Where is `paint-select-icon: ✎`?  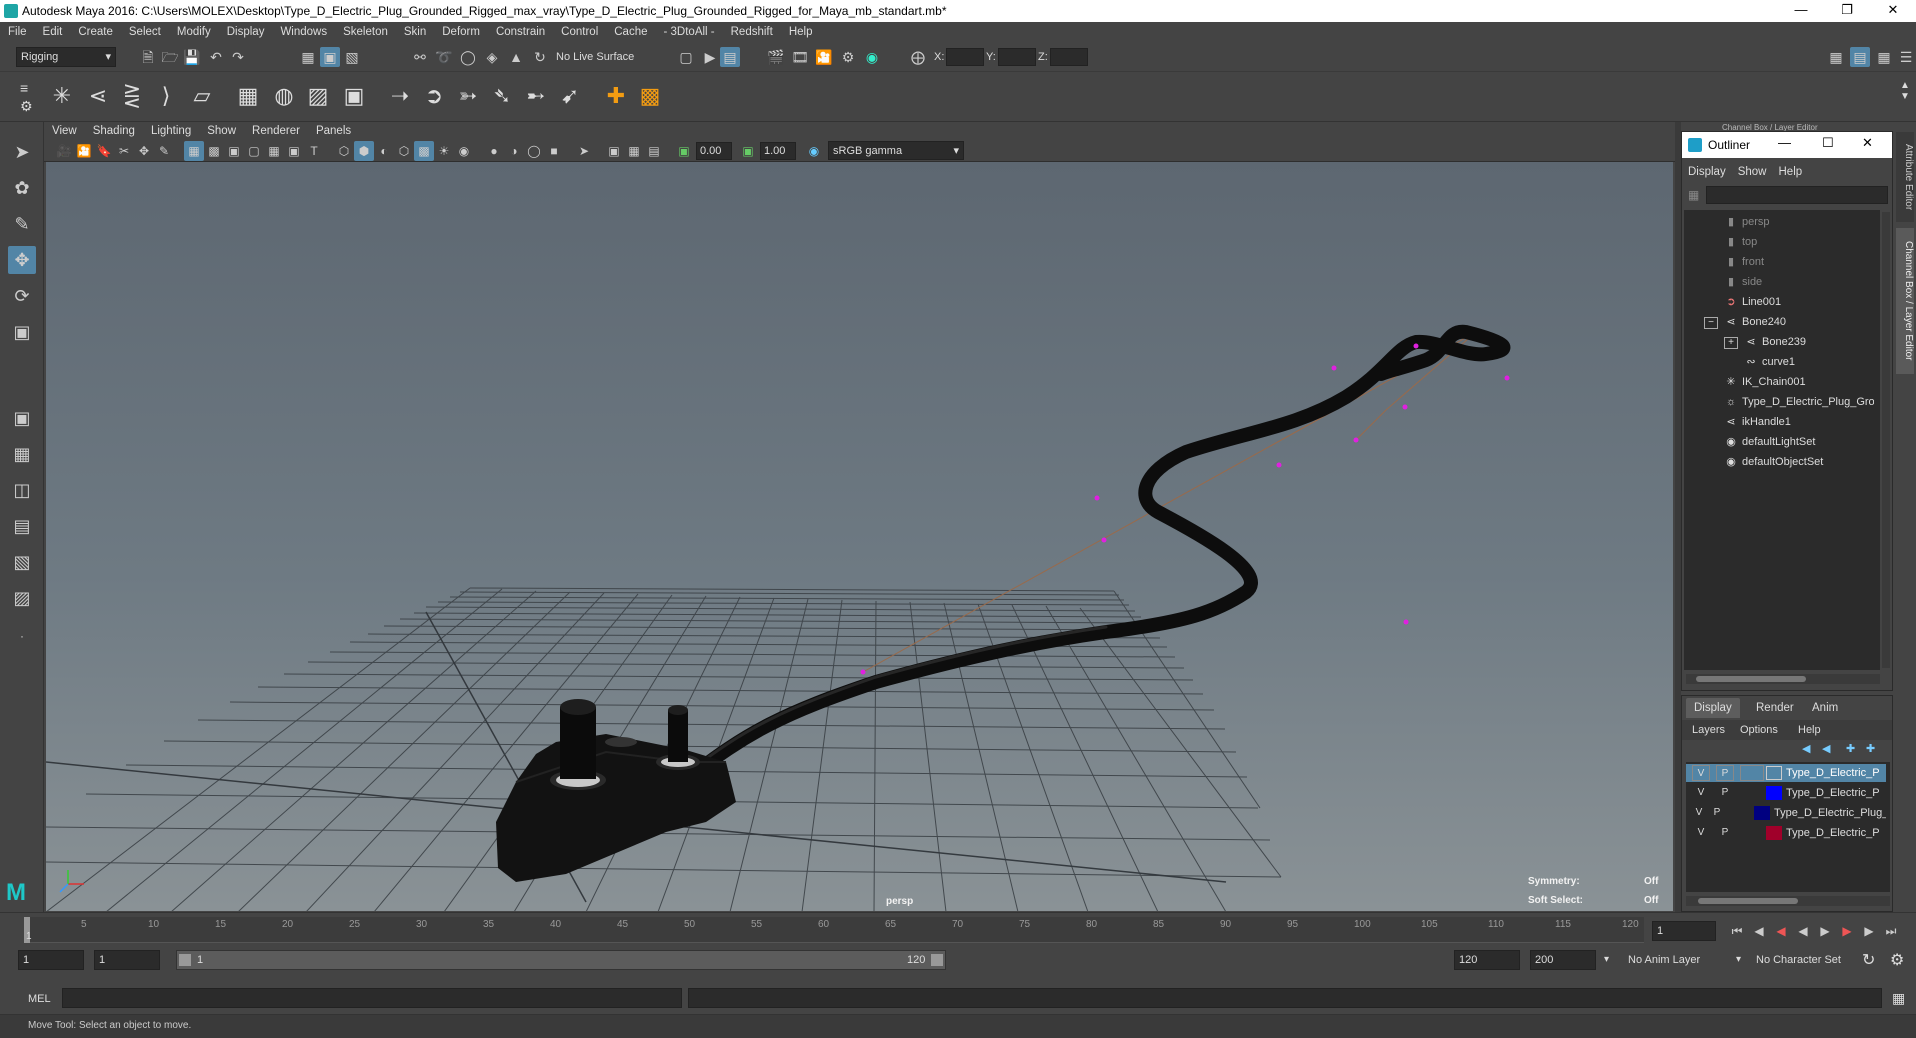 paint-select-icon: ✎ is located at coordinates (22, 224).